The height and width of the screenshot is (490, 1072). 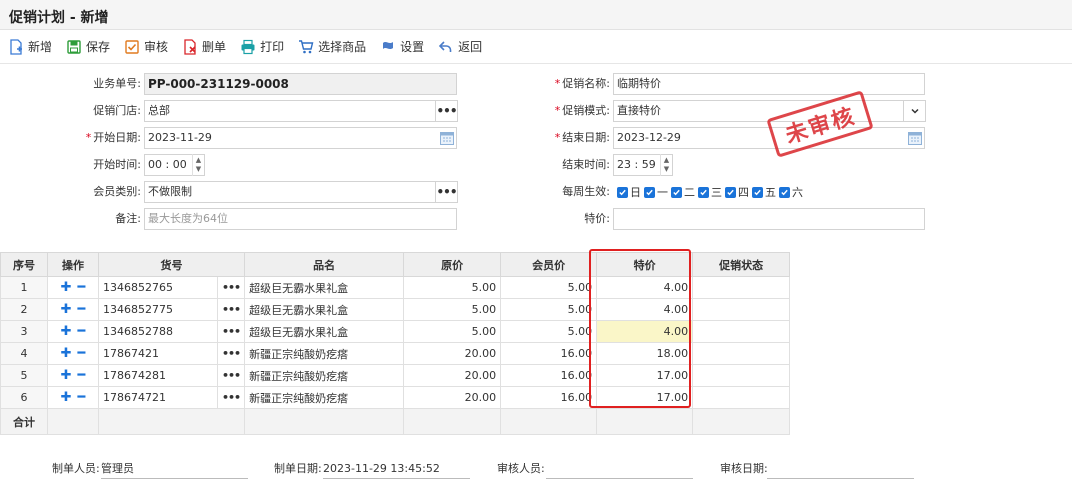 I want to click on table-row: 3 ✚ ━ 1346852788 ••• 超级巨无霸水果礼盒 5.00 5.00 4.00, so click(x=395, y=331).